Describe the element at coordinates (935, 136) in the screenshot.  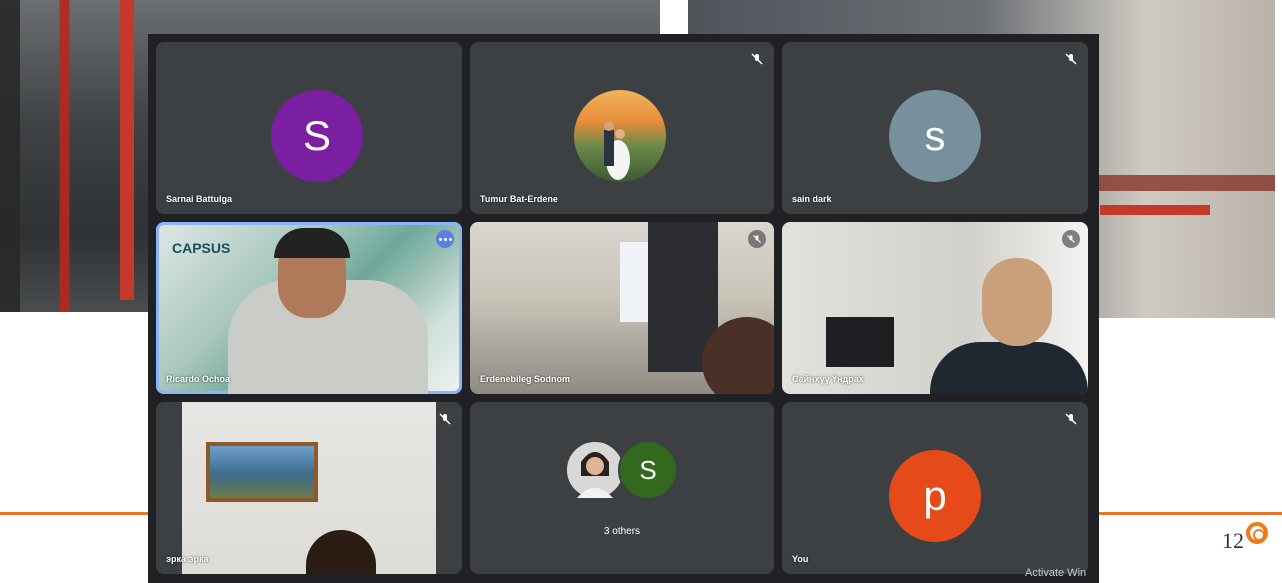
I see `avatar: s` at that location.